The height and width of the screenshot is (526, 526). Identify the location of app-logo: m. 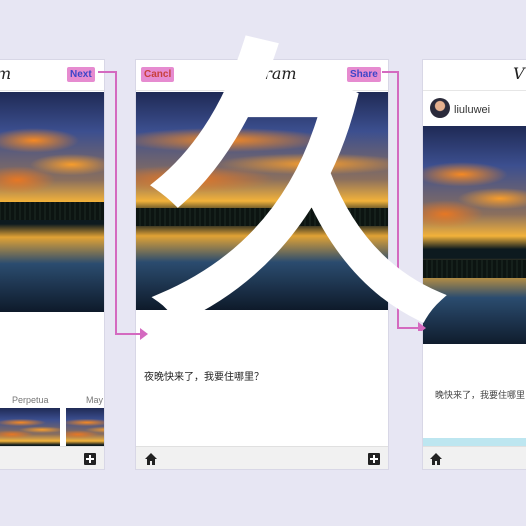
(5, 73).